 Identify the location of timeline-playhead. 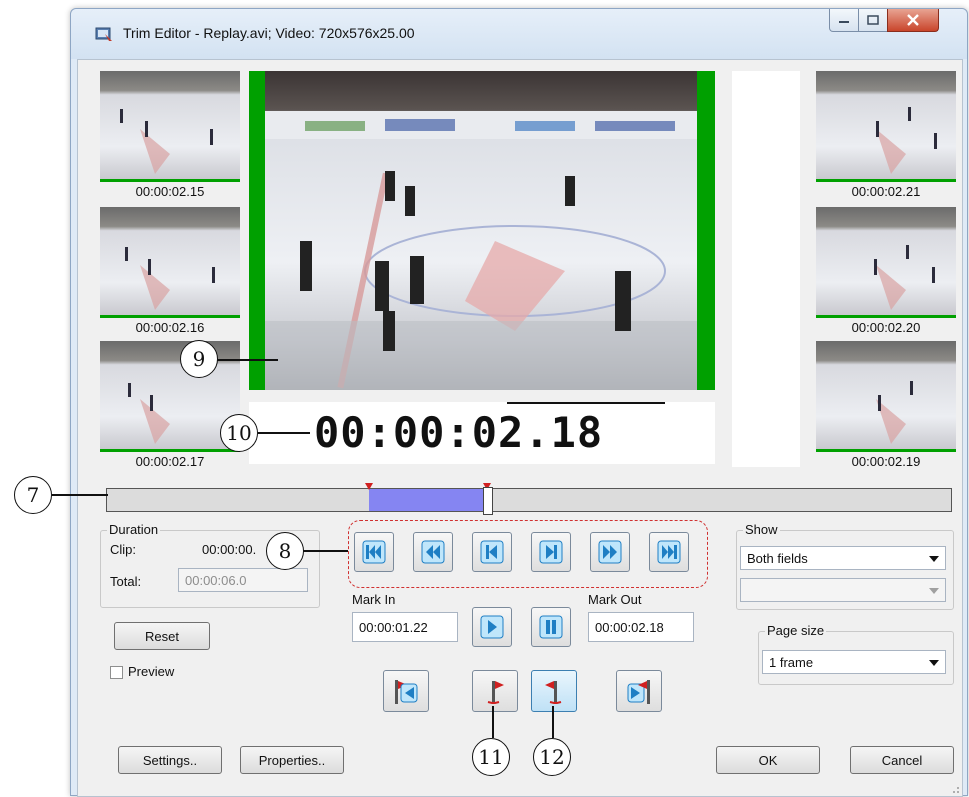
(488, 501).